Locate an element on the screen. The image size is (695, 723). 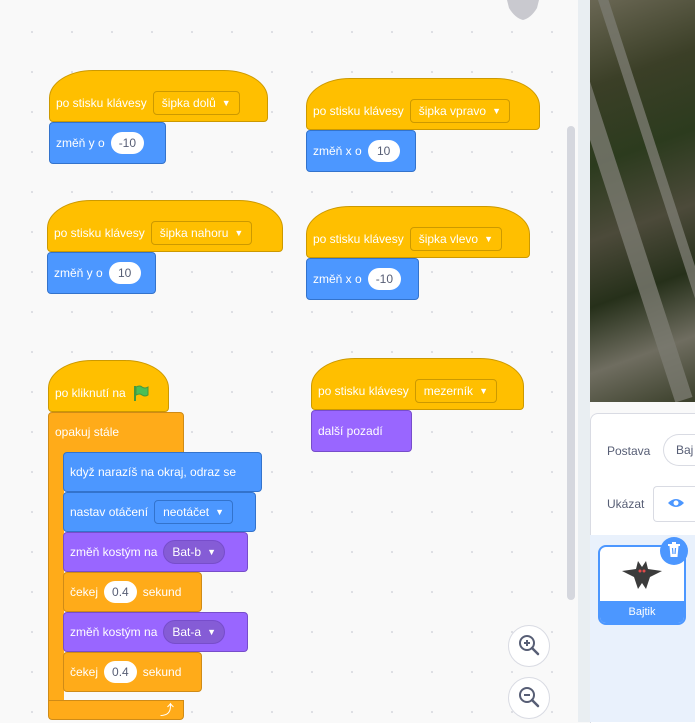
event-hat-key-down: po stisku klávesy šipka dolů ▼ is located at coordinates (158, 96).